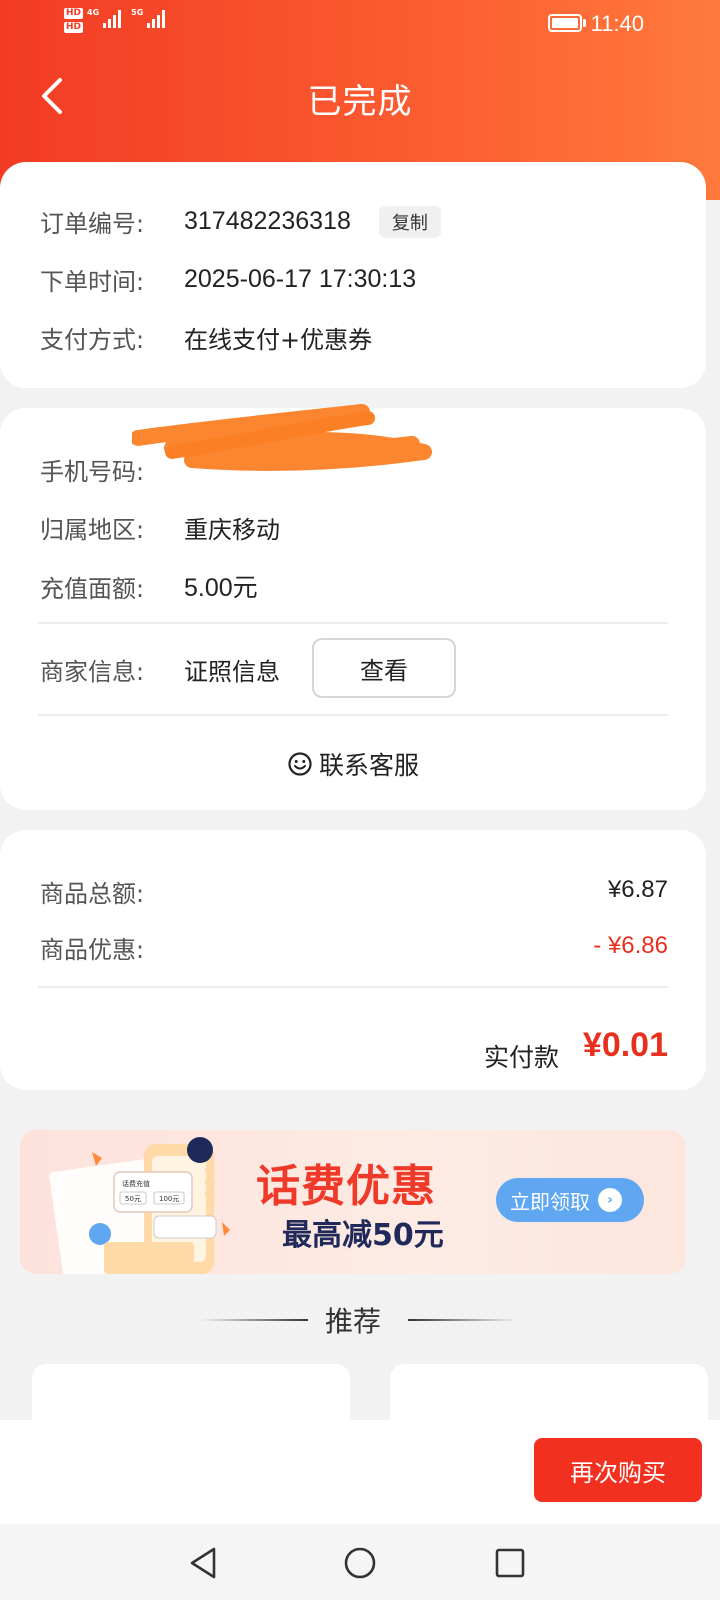 This screenshot has width=720, height=1600. What do you see at coordinates (346, 1186) in the screenshot?
I see `banner-title: 话费优惠` at bounding box center [346, 1186].